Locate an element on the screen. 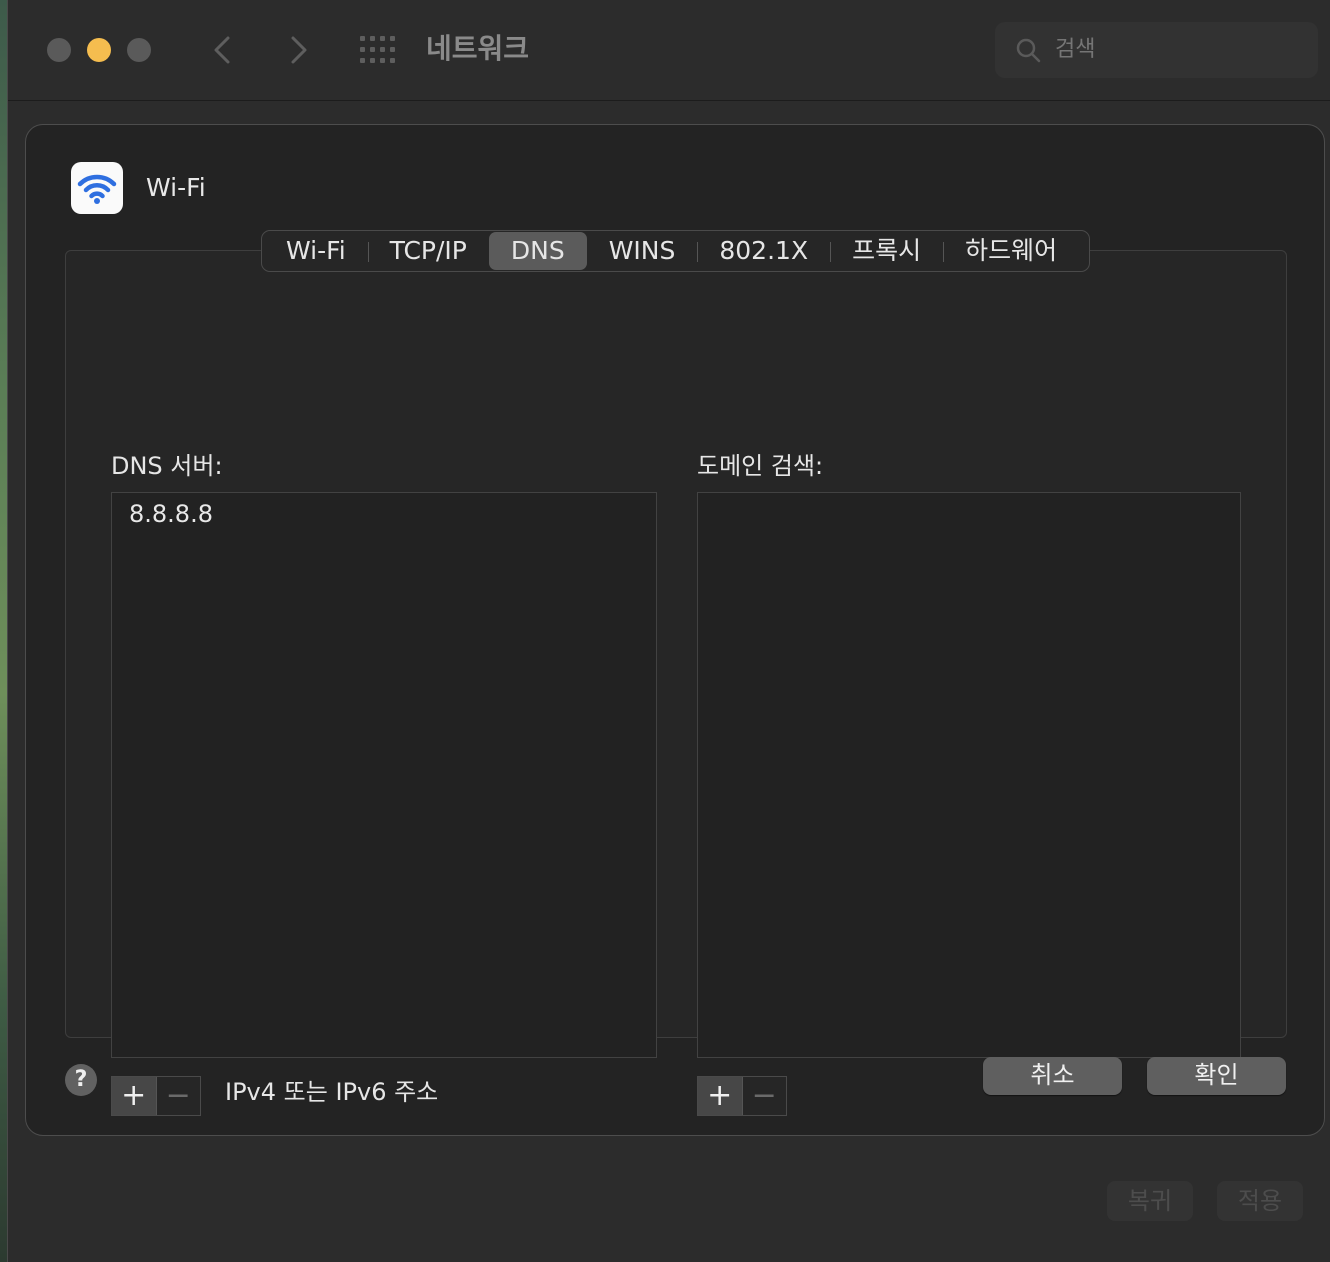 The image size is (1330, 1262). apply-button: 적용 is located at coordinates (1260, 1201).